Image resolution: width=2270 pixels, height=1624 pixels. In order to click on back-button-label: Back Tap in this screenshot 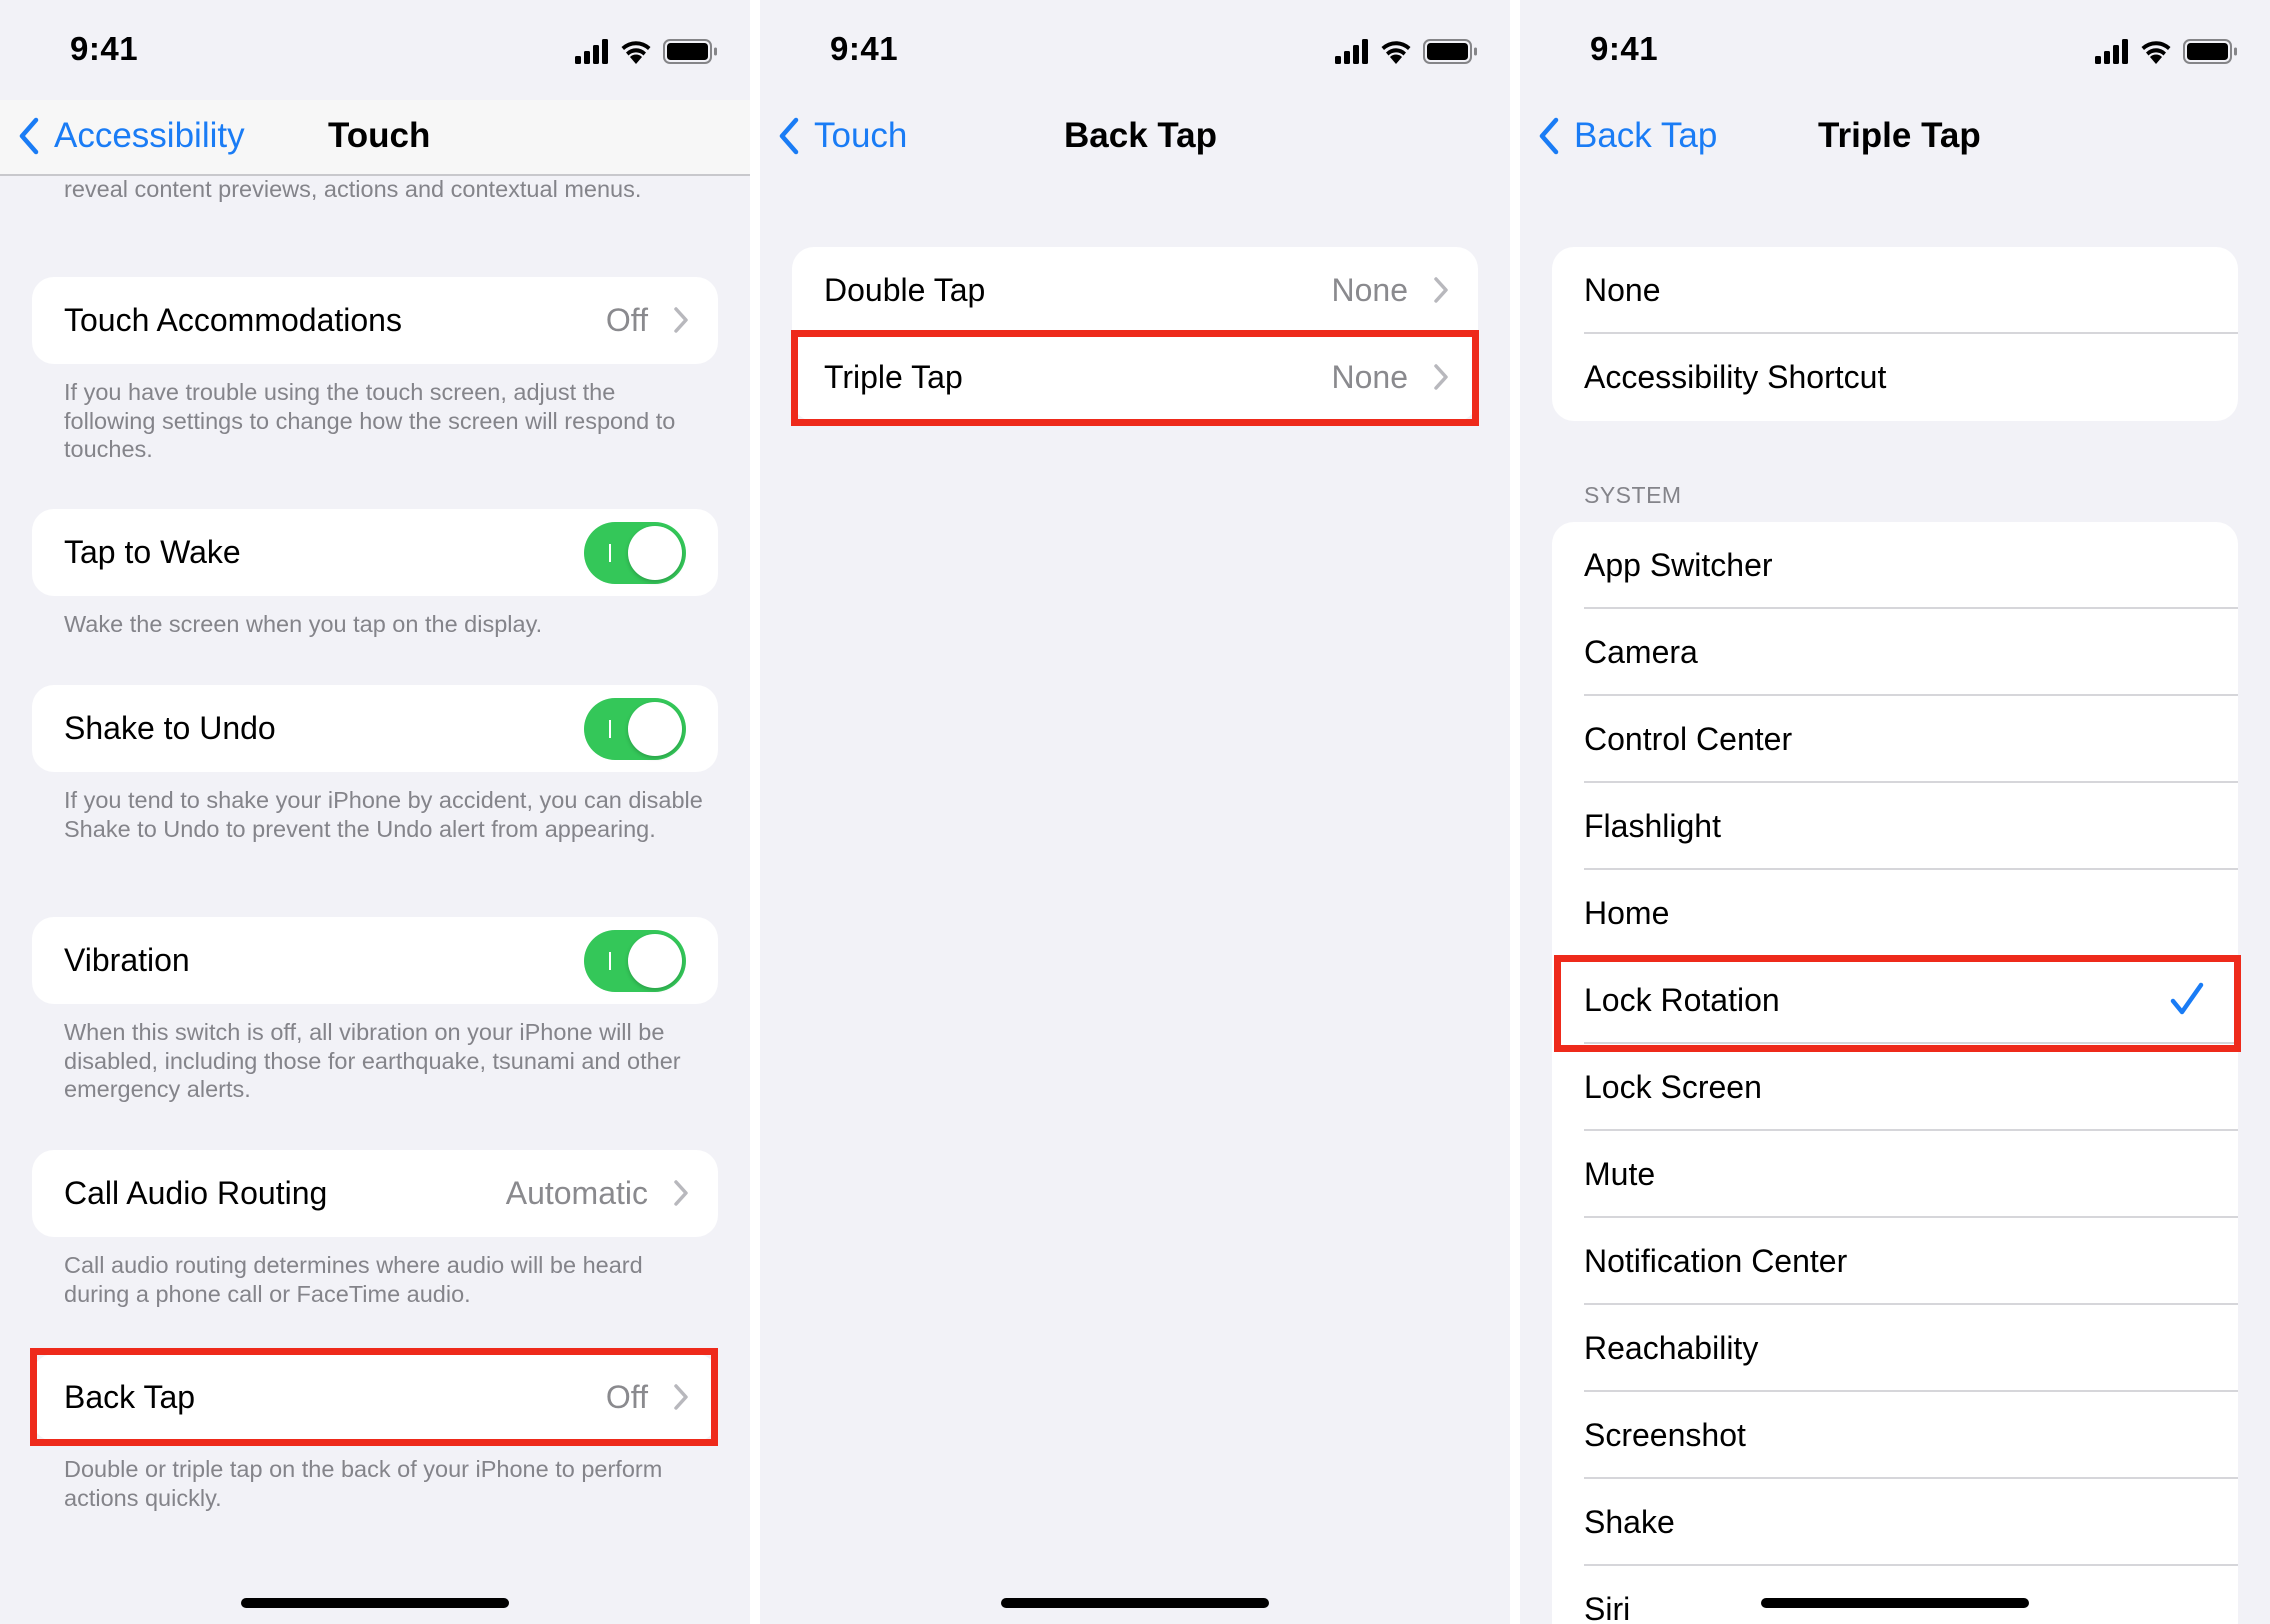, I will do `click(1646, 135)`.